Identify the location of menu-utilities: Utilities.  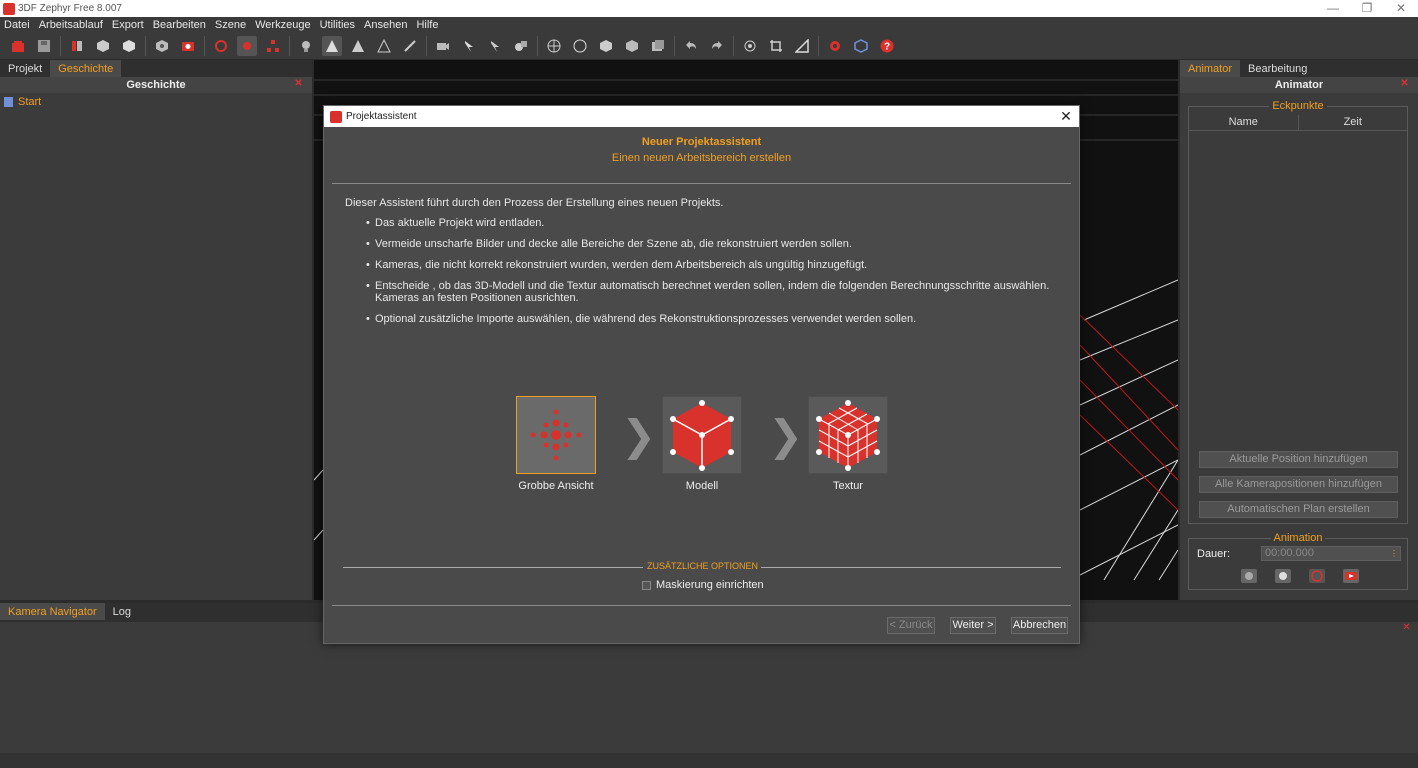
(337, 25).